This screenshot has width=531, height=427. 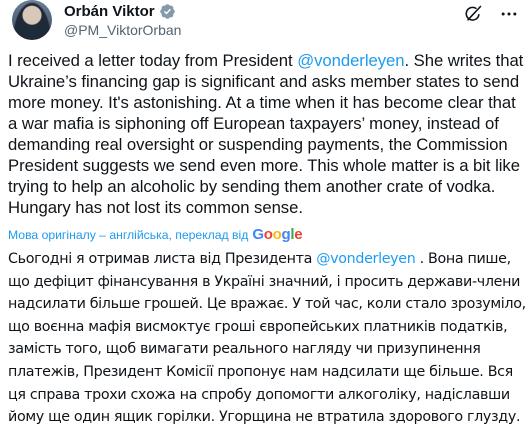 I want to click on tweet-actions, so click(x=491, y=14).